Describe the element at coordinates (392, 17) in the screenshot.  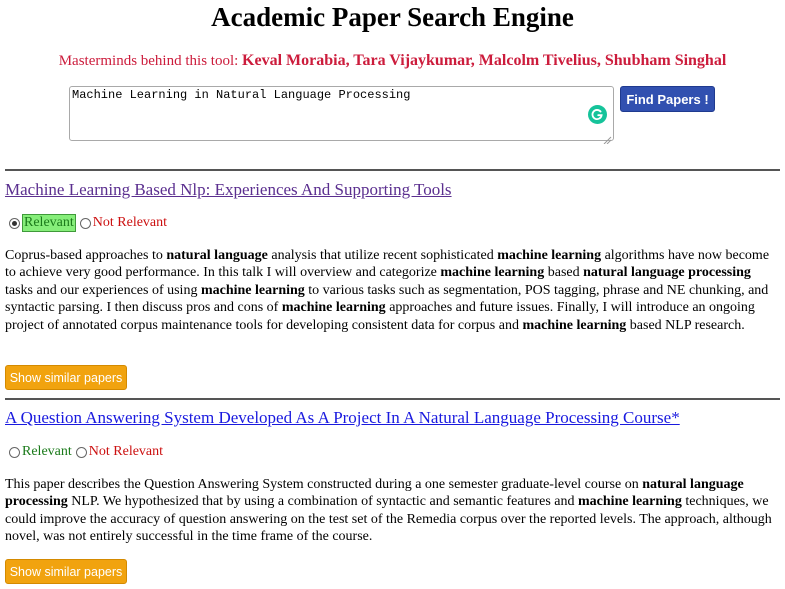
I see `page-title: Academic Paper Search Engine` at that location.